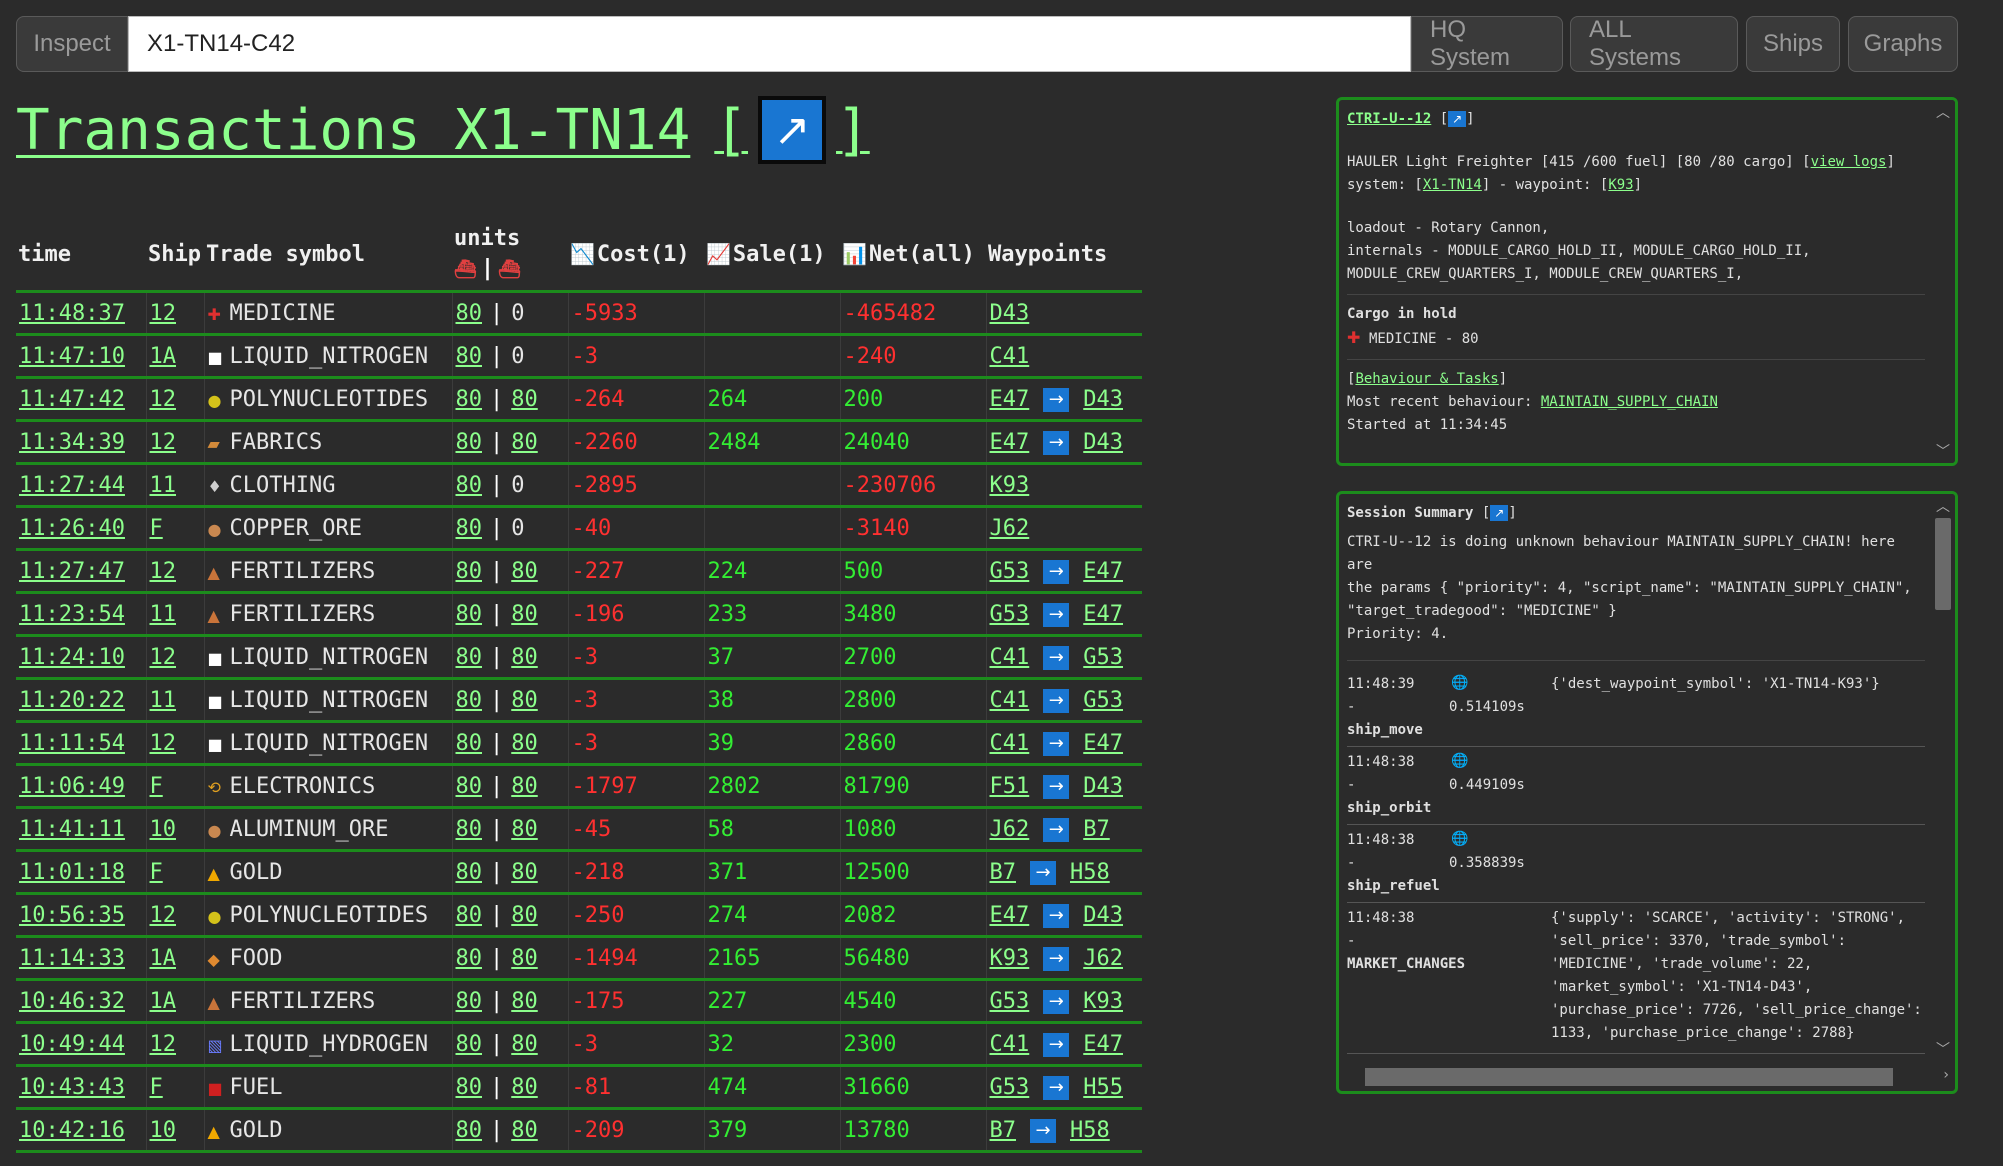 Image resolution: width=2003 pixels, height=1166 pixels. What do you see at coordinates (72, 614) in the screenshot?
I see `time-link: 11:23:54` at bounding box center [72, 614].